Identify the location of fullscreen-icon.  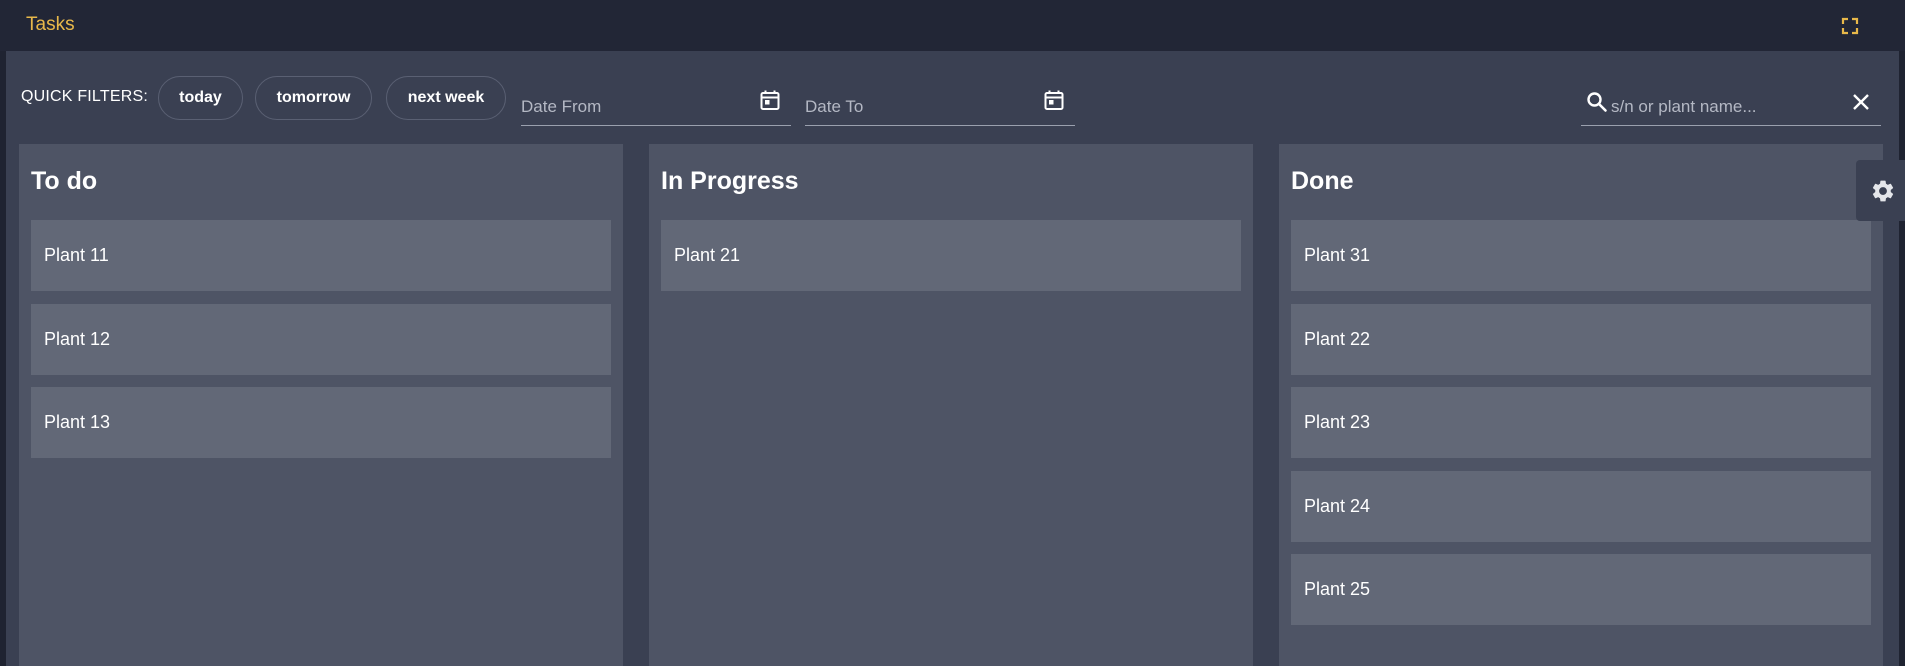
(1850, 26).